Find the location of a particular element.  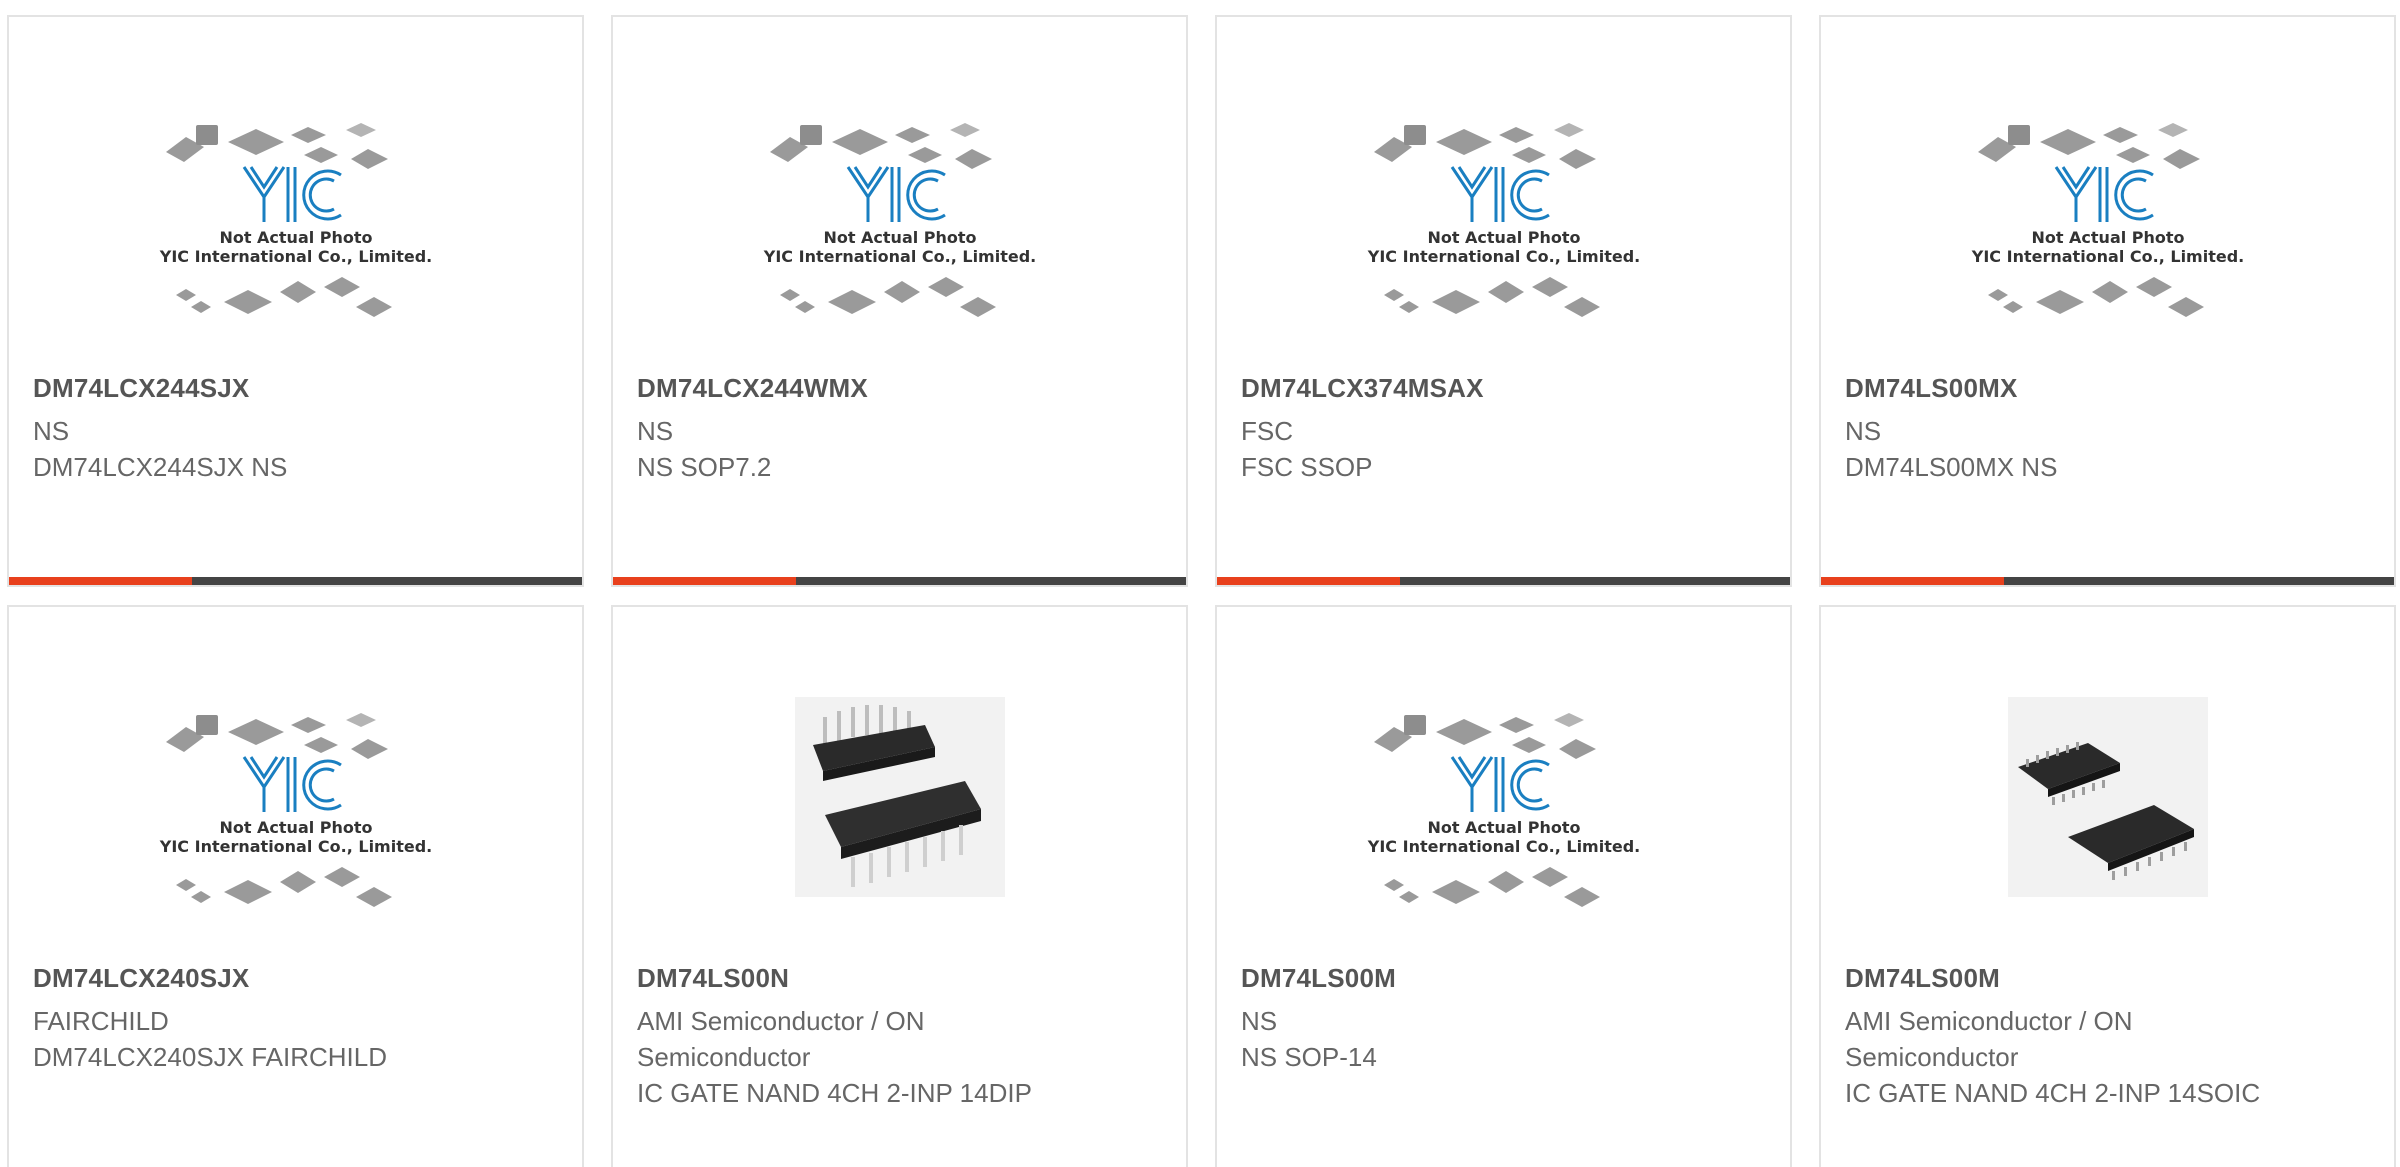

product-description: NS SOP7.2 is located at coordinates (704, 467).